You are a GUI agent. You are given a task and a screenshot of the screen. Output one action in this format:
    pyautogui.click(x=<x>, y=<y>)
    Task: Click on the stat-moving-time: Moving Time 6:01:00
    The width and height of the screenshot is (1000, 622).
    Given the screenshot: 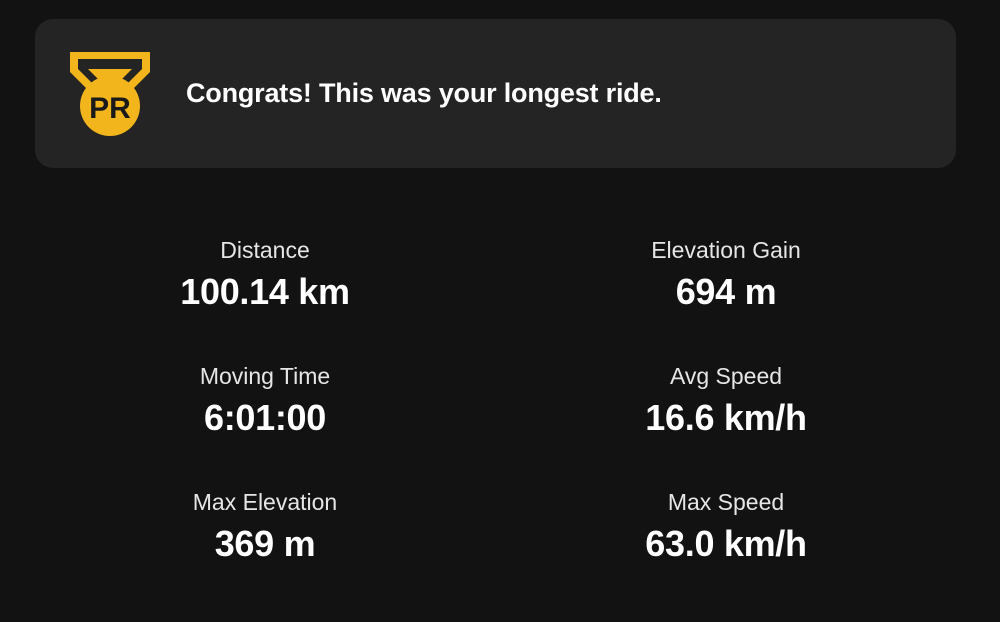 What is the action you would take?
    pyautogui.click(x=265, y=401)
    